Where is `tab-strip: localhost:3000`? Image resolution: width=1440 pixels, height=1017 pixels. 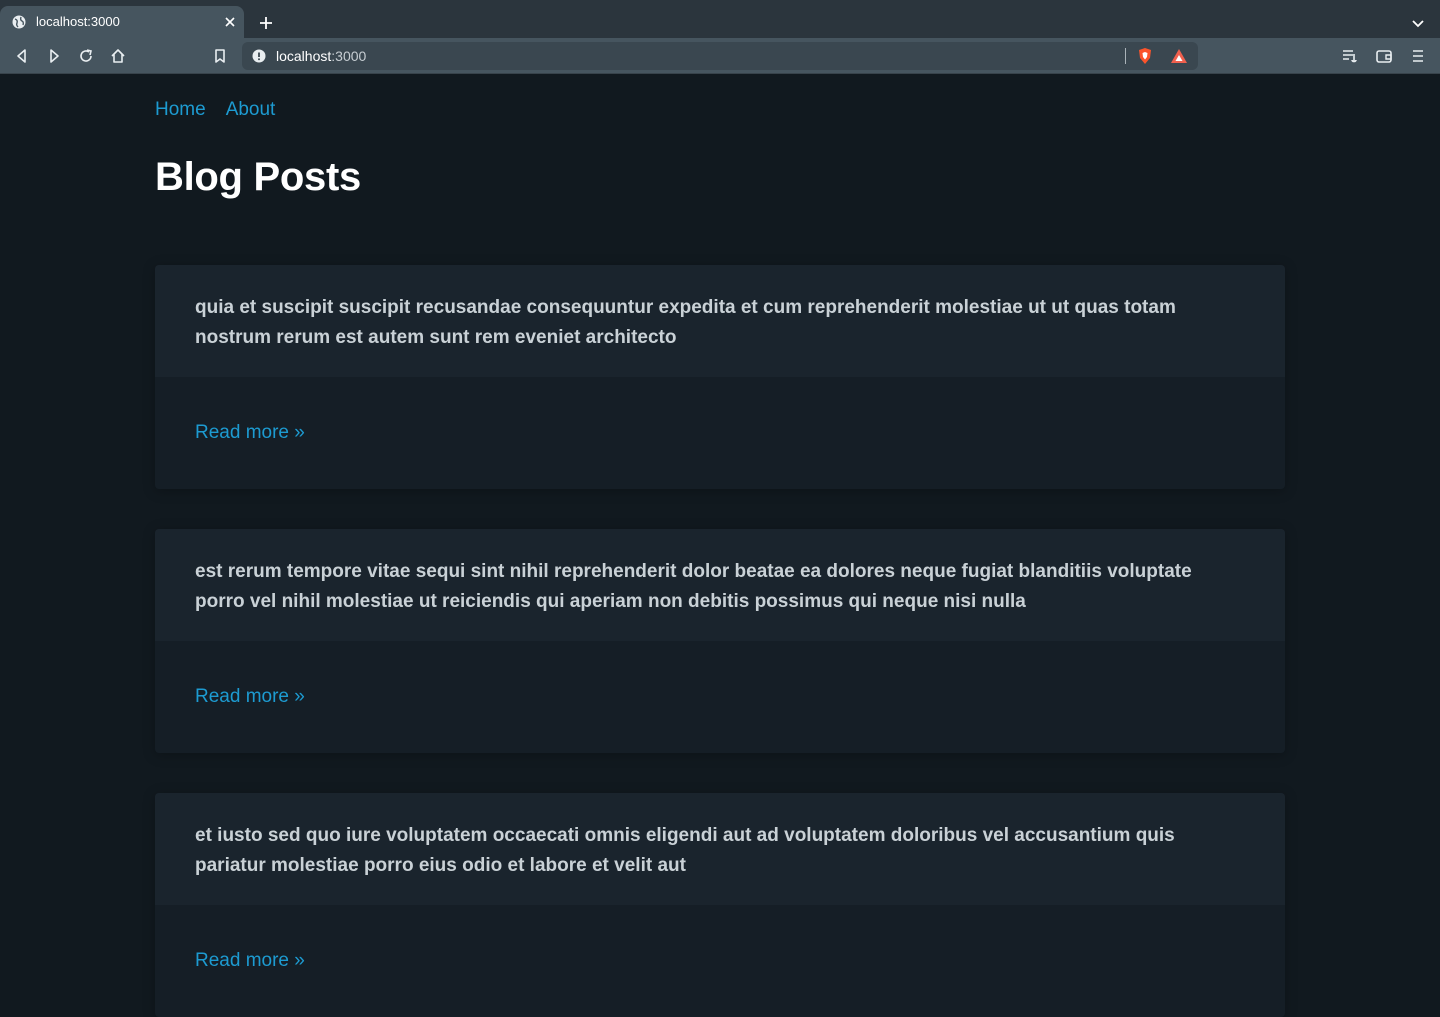 tab-strip: localhost:3000 is located at coordinates (720, 19).